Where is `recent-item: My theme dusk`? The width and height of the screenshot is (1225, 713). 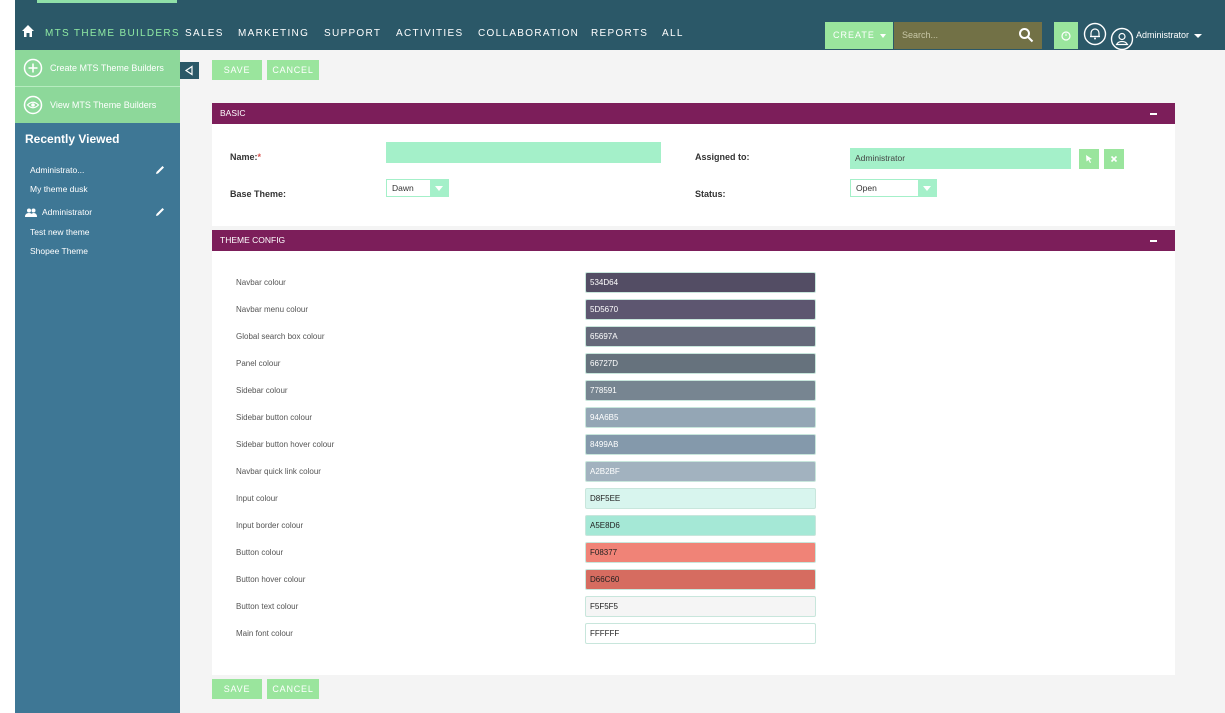
recent-item: My theme dusk is located at coordinates (59, 189).